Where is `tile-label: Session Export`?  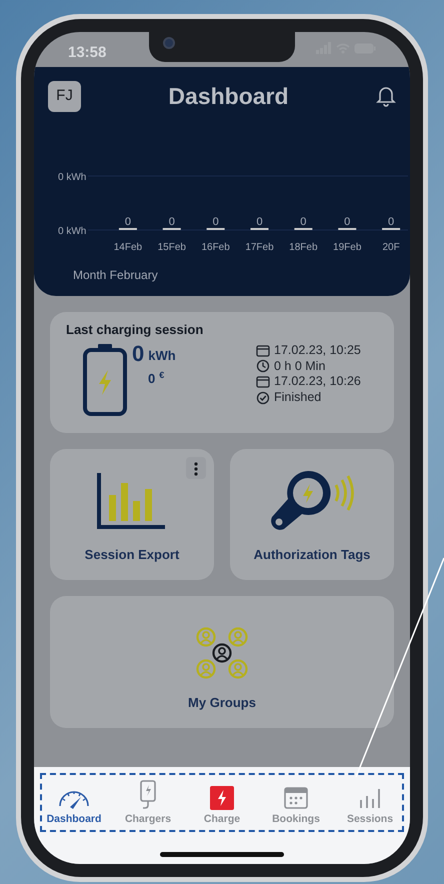
tile-label: Session Export is located at coordinates (132, 555).